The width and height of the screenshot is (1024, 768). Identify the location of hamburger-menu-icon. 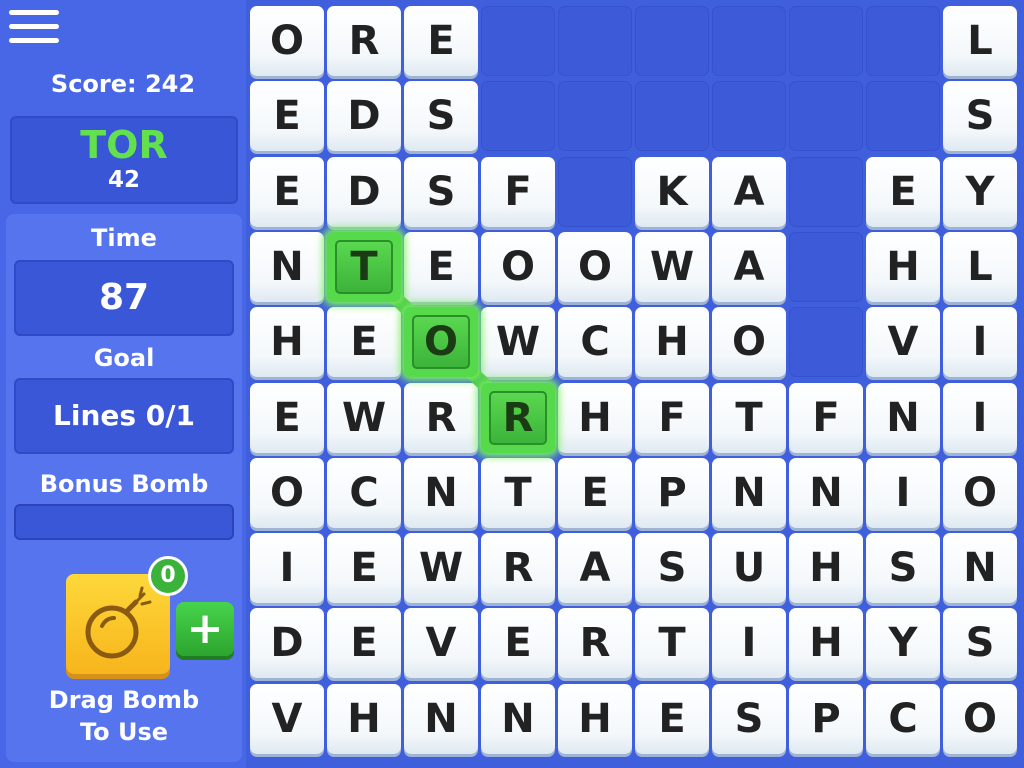
(34, 29).